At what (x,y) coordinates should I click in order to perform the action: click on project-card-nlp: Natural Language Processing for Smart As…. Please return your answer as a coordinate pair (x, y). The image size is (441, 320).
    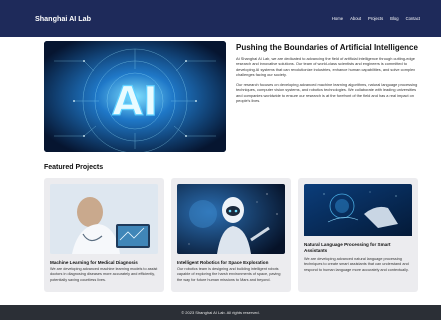
    Looking at the image, I should click on (358, 235).